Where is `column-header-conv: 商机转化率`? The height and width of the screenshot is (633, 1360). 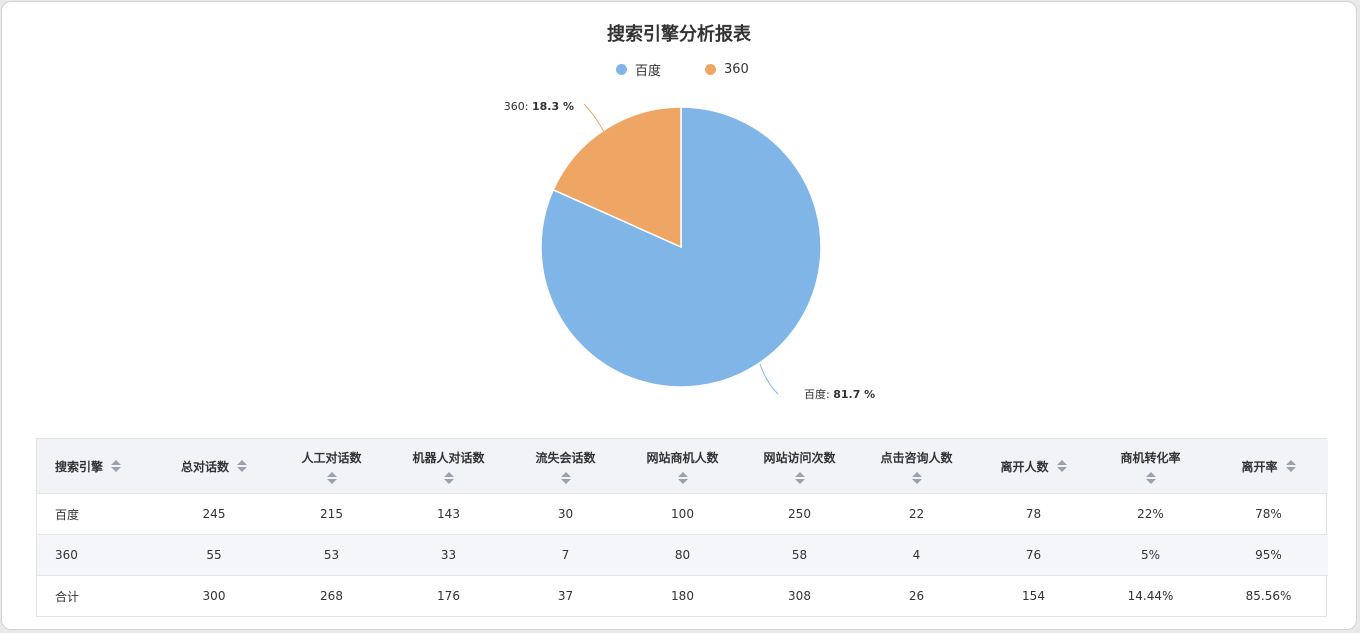 column-header-conv: 商机转化率 is located at coordinates (1150, 466).